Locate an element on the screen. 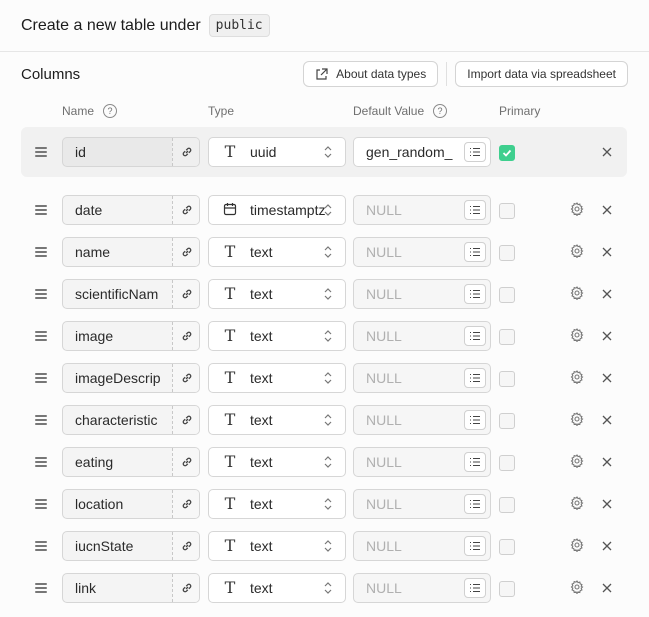 The height and width of the screenshot is (617, 649). column-name-input: eating is located at coordinates (117, 462).